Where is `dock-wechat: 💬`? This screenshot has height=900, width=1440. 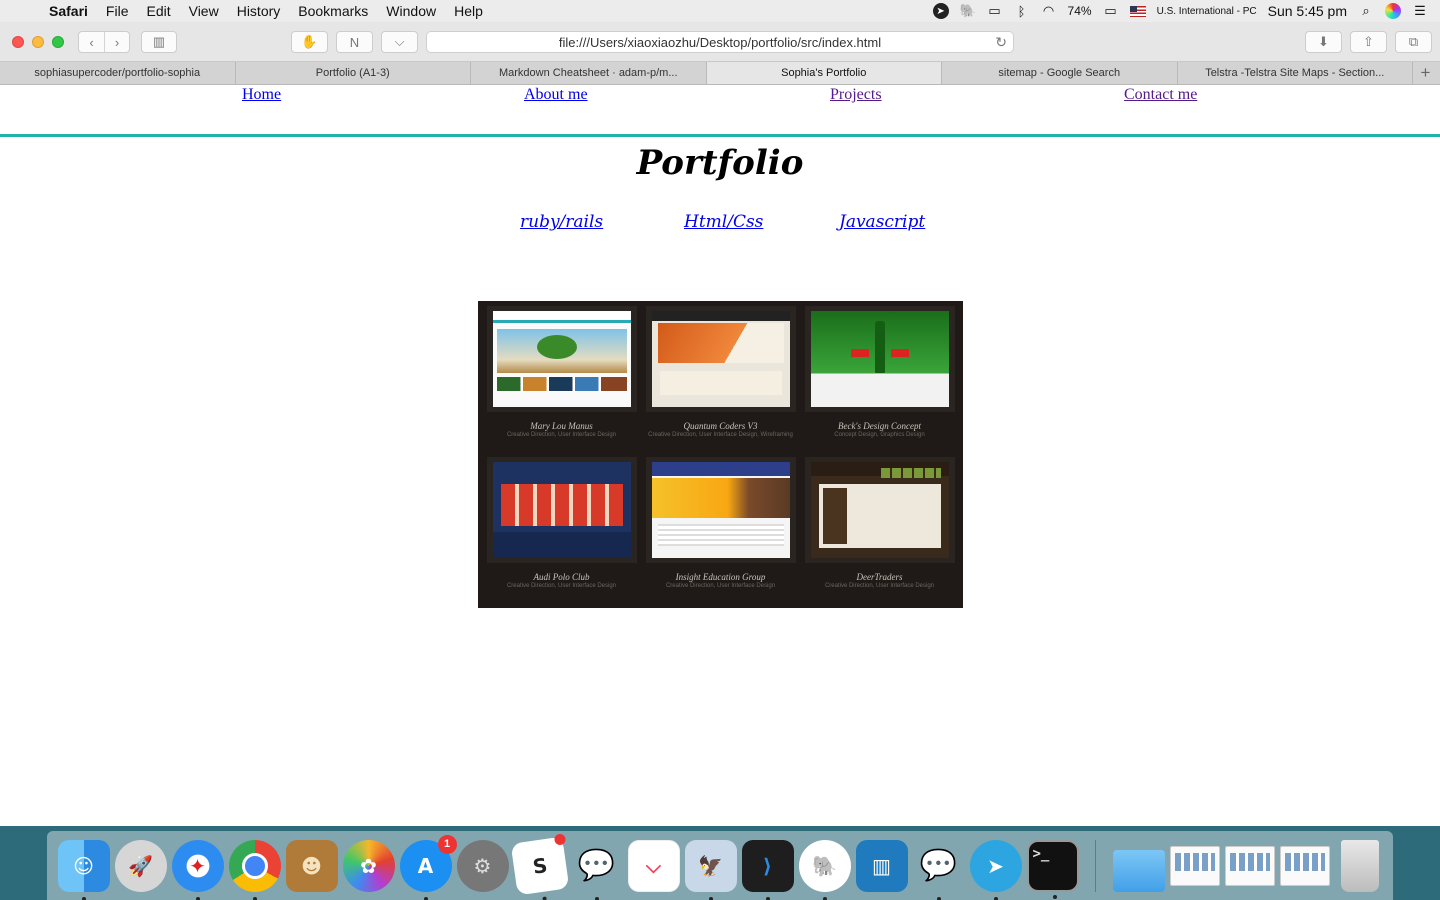 dock-wechat: 💬 is located at coordinates (597, 870).